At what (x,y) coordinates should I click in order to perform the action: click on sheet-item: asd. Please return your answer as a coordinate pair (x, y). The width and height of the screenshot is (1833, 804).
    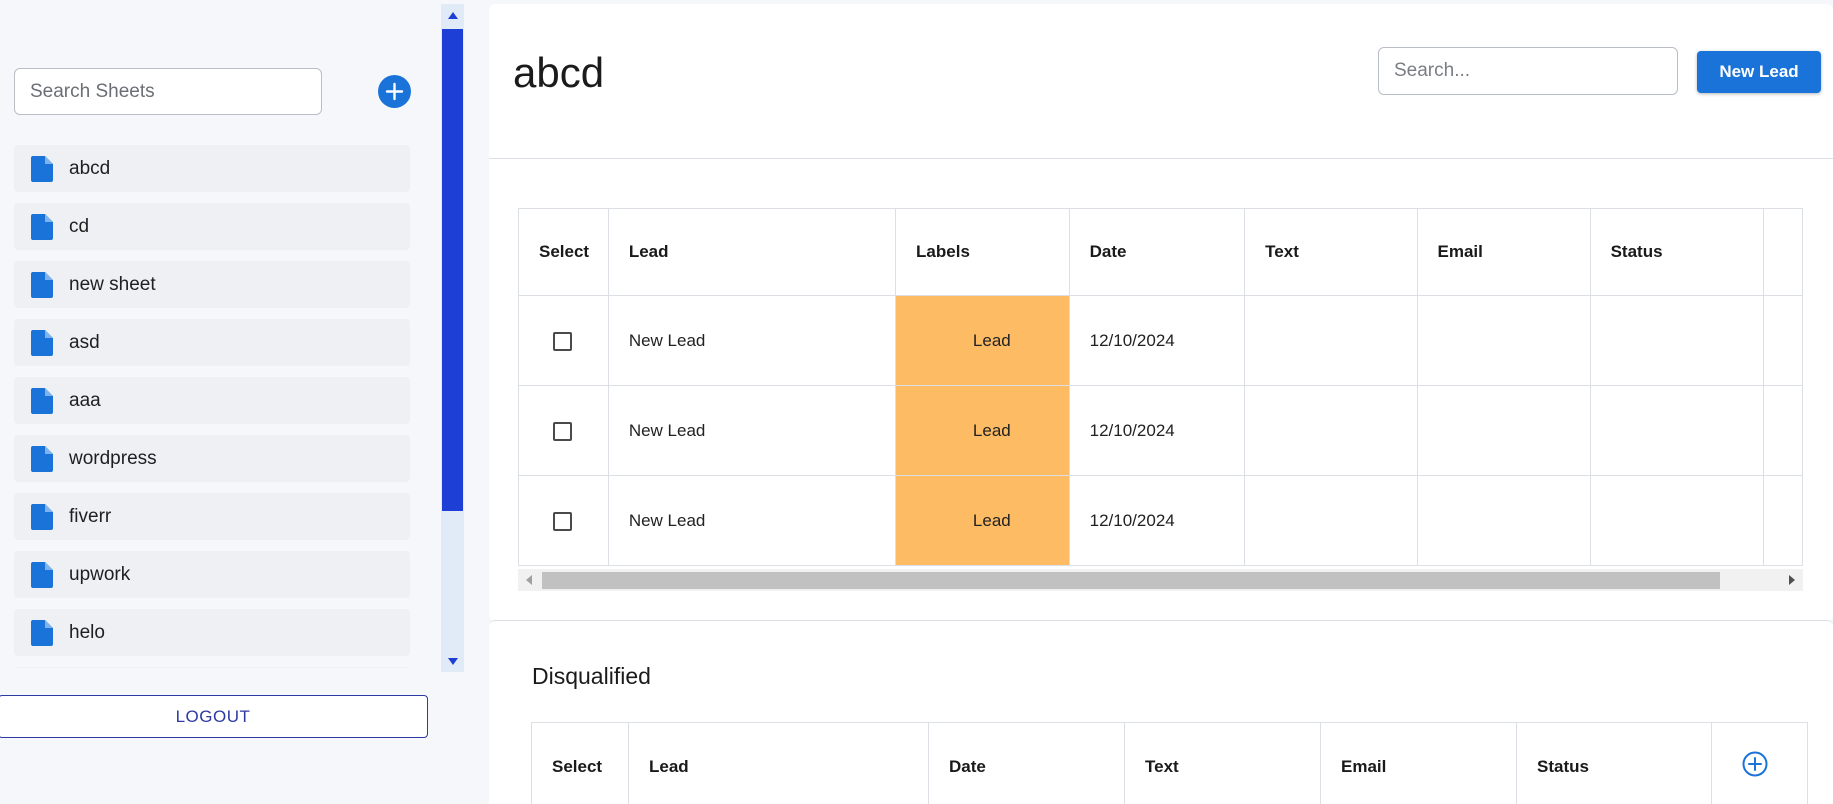
    Looking at the image, I should click on (212, 342).